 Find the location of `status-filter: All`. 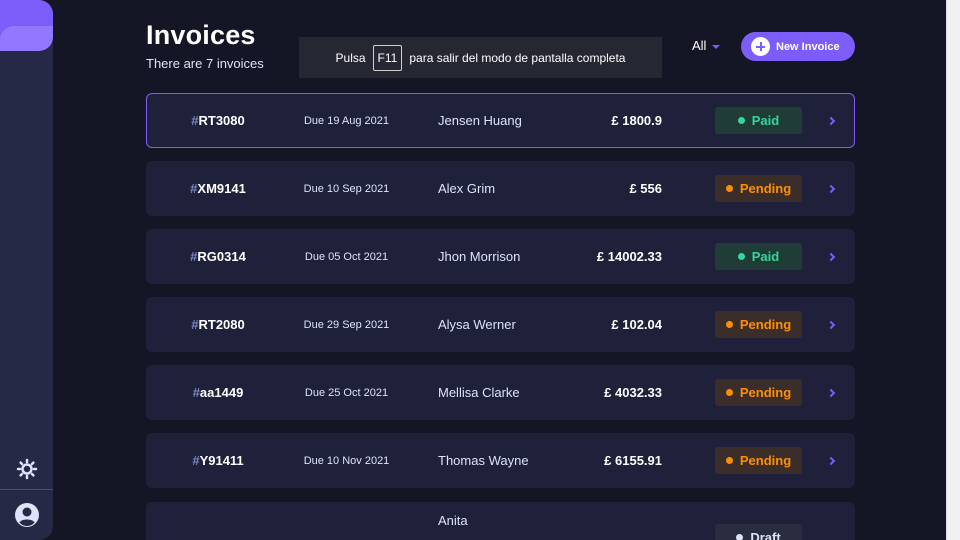

status-filter: All is located at coordinates (706, 45).